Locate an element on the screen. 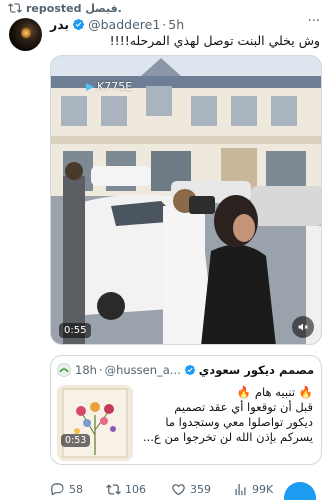 This screenshot has width=328, height=500. avatar is located at coordinates (25, 34).